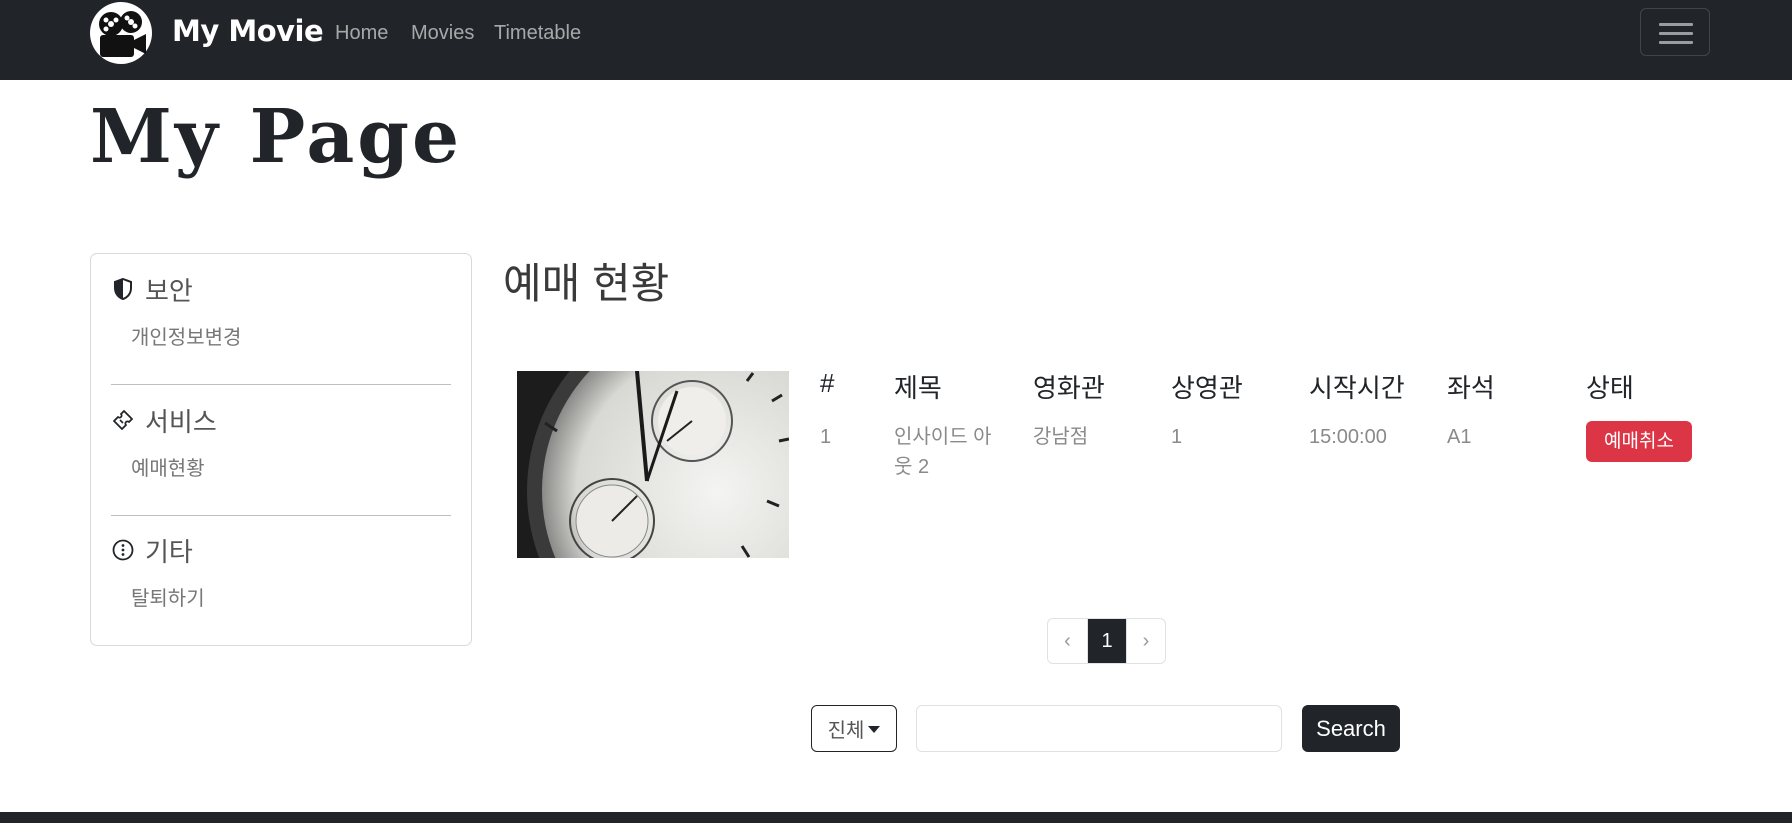  Describe the element at coordinates (896, 40) in the screenshot. I see `navbar: My Movie Home Movies Timetable` at that location.